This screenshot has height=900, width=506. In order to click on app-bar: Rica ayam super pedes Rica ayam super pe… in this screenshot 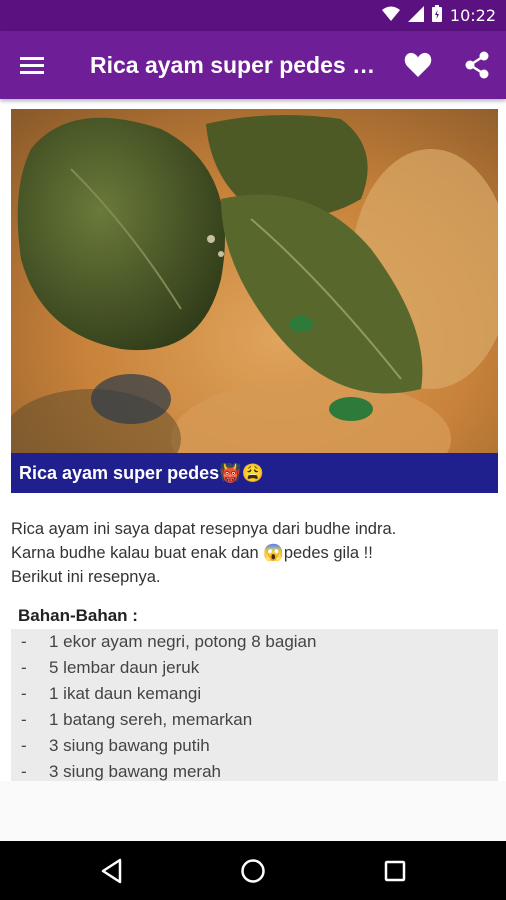, I will do `click(253, 65)`.